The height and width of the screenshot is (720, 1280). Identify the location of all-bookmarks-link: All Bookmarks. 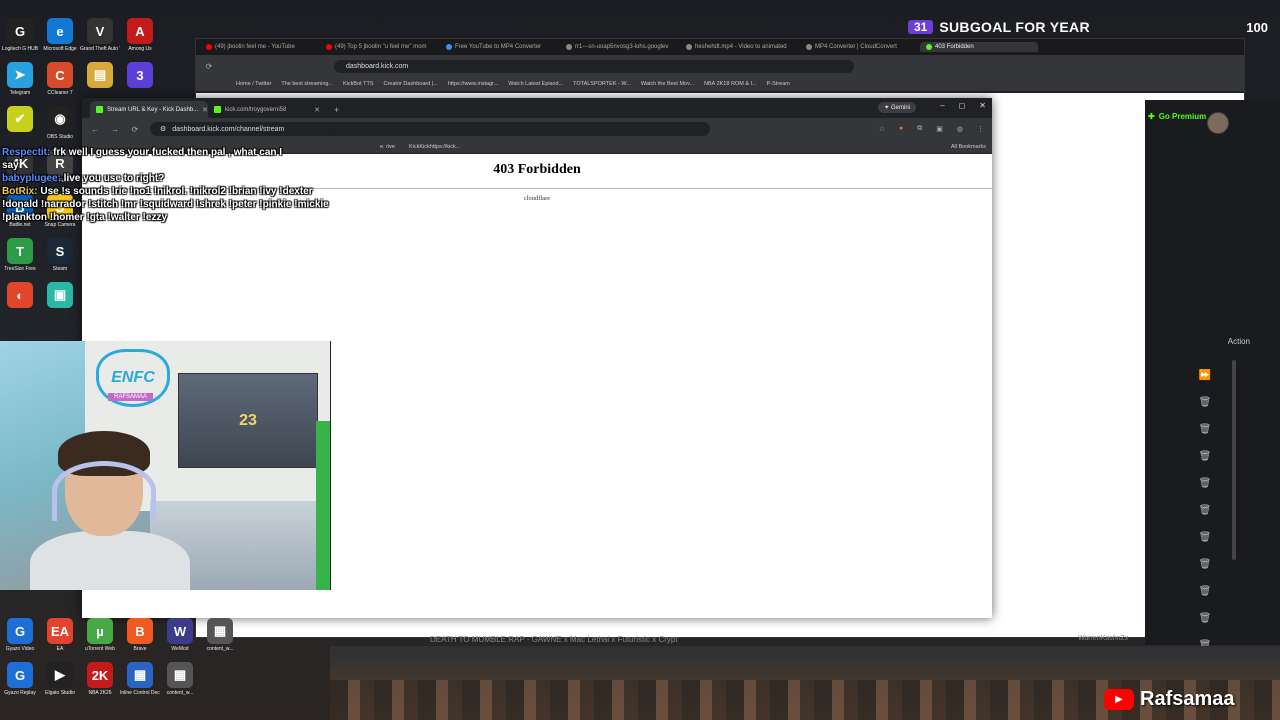
(968, 147).